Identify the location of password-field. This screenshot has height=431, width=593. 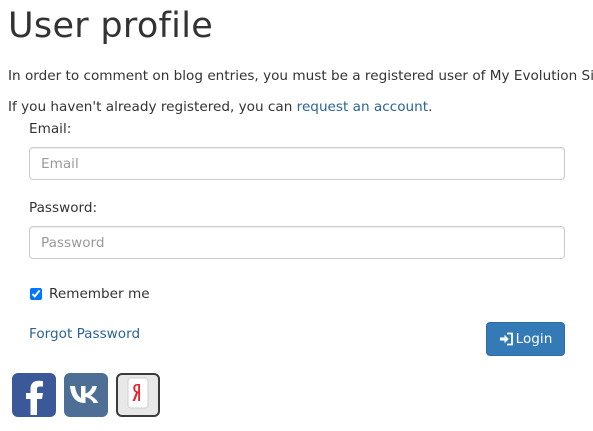
(297, 242).